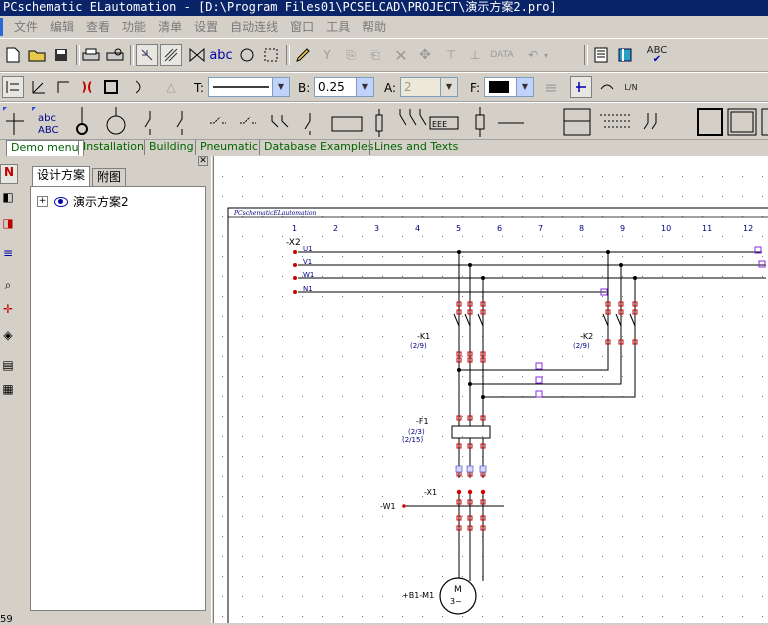 The height and width of the screenshot is (625, 768). I want to click on menu-settings: 设置, so click(206, 27).